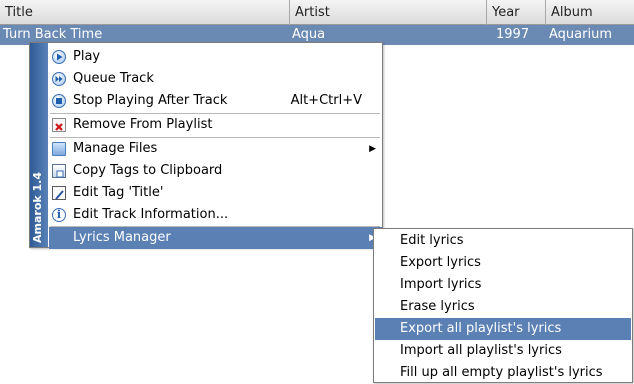  I want to click on track-year: 1997, so click(513, 34).